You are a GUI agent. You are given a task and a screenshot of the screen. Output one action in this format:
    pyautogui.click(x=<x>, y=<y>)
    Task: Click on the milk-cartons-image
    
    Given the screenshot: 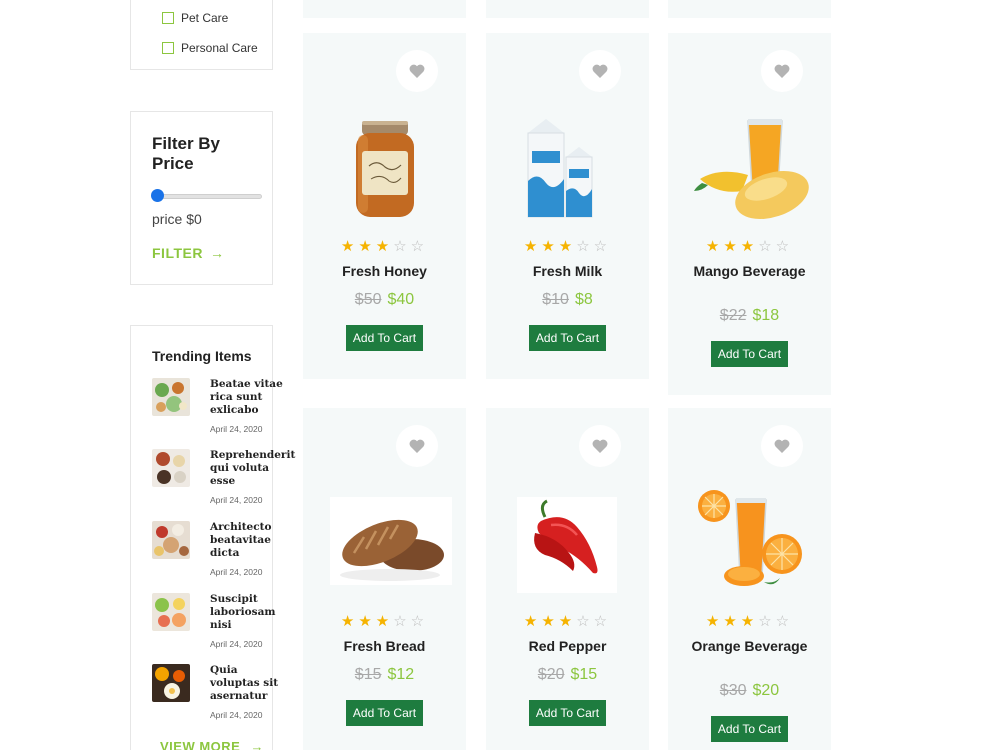 What is the action you would take?
    pyautogui.click(x=560, y=168)
    